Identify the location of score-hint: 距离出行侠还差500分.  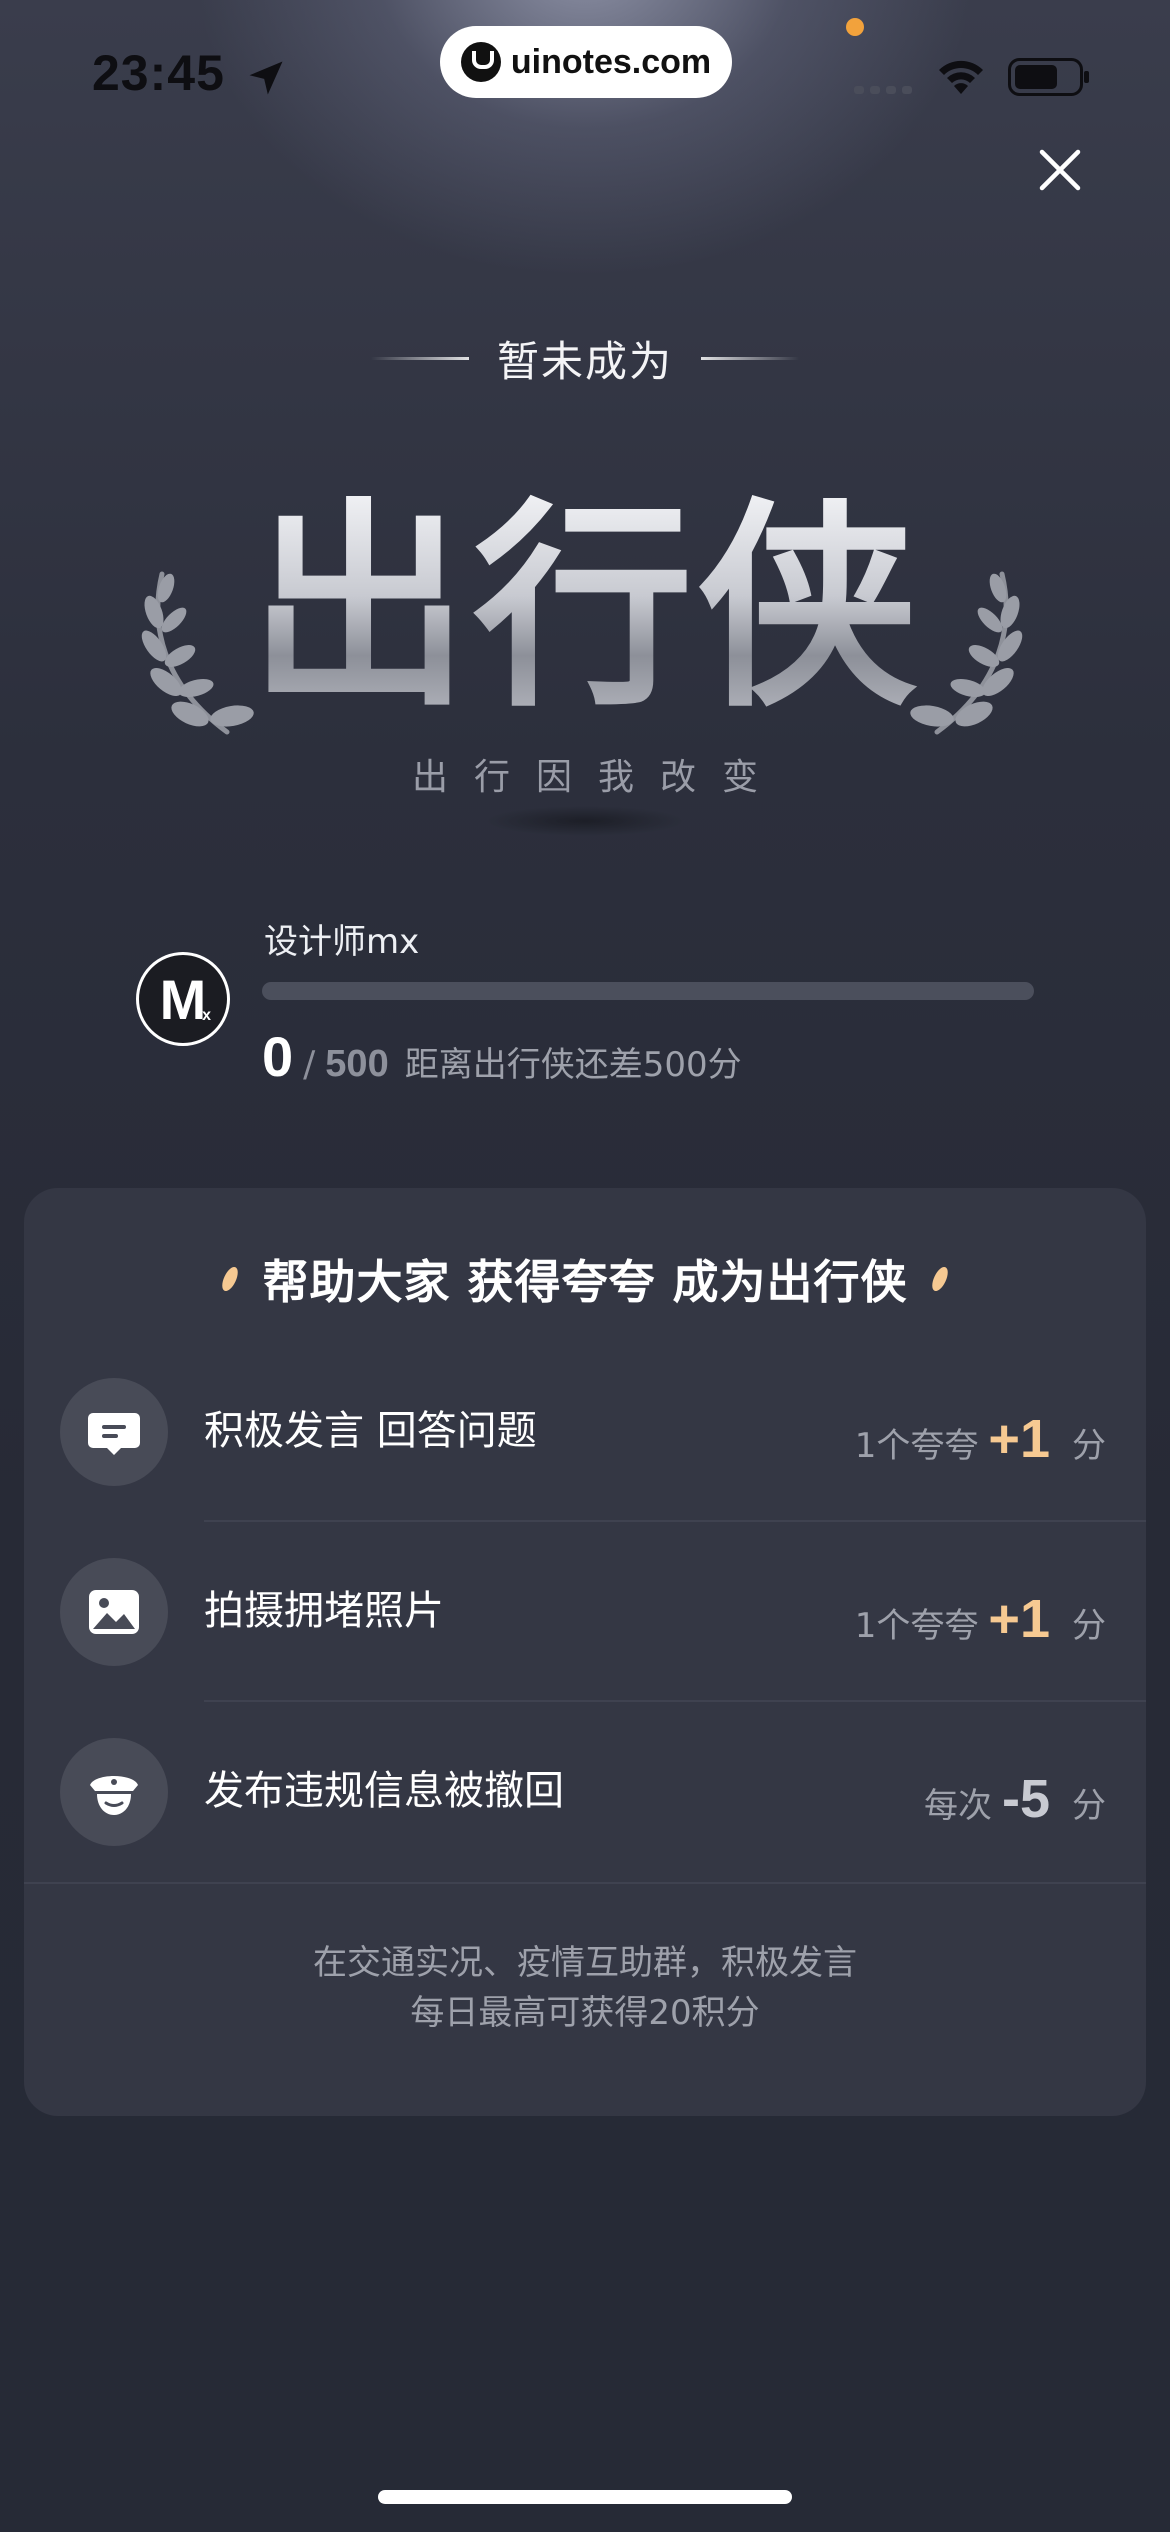
(573, 1065).